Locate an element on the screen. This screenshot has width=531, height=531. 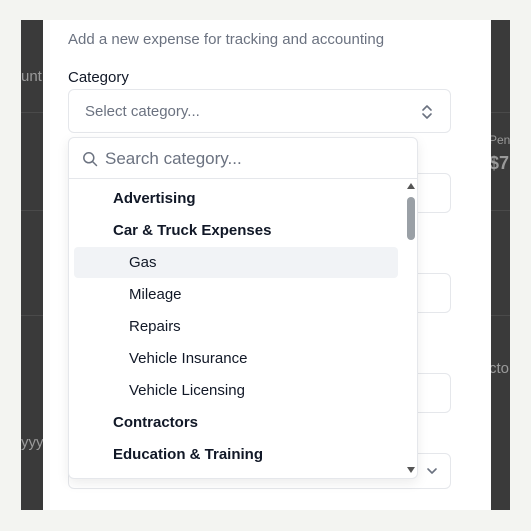
background-text-fragment: $7 is located at coordinates (499, 163).